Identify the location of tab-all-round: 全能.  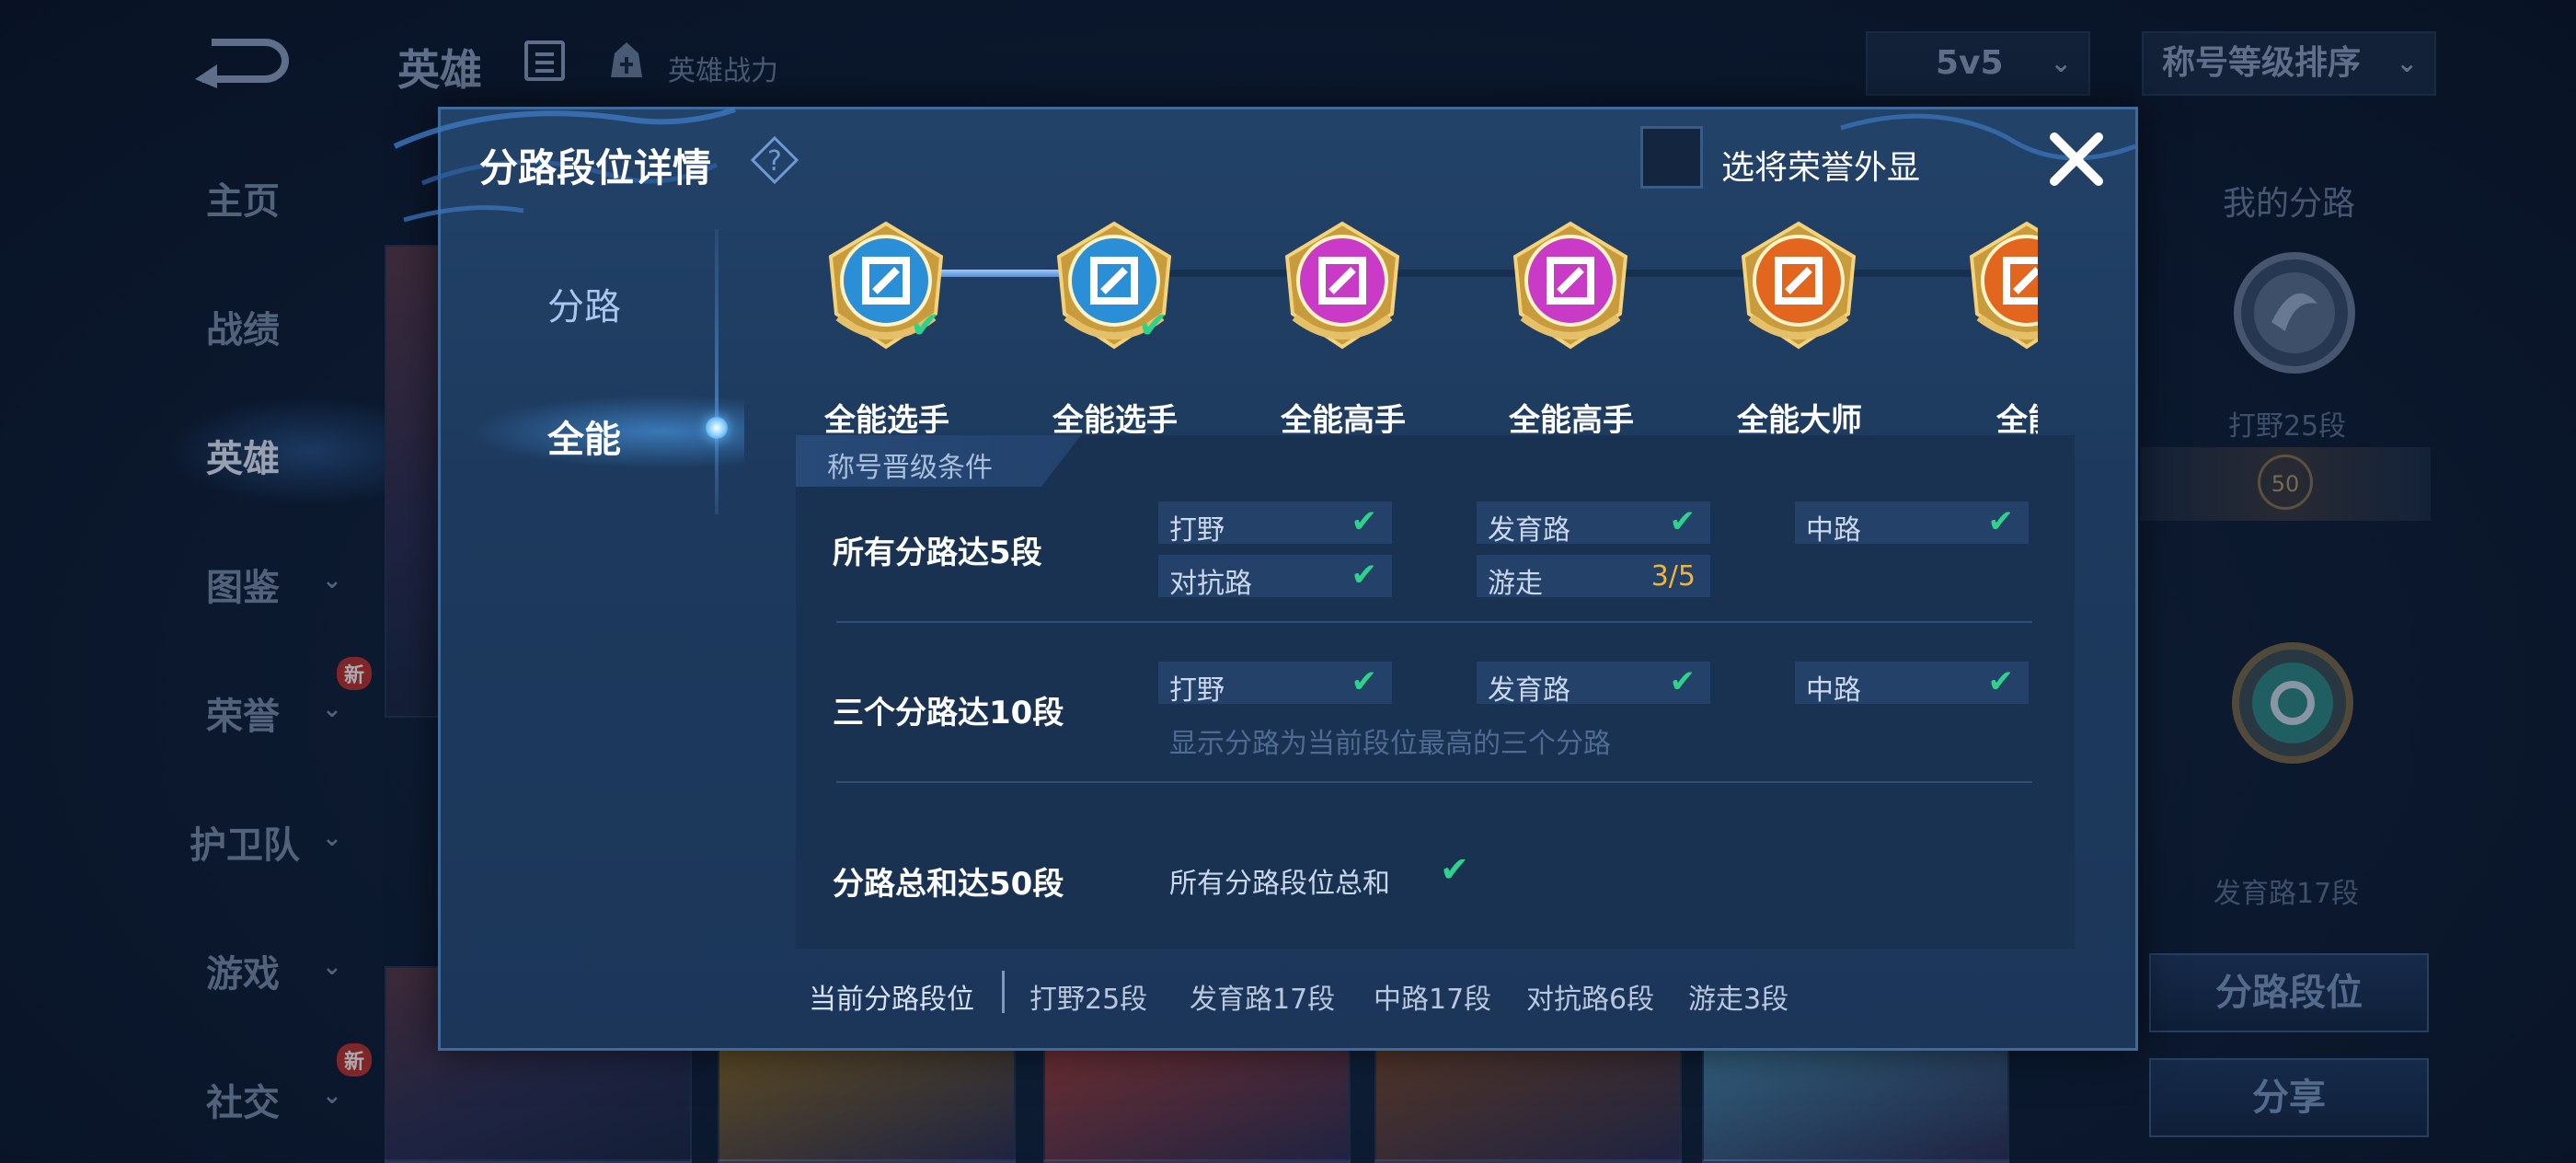
(584, 436).